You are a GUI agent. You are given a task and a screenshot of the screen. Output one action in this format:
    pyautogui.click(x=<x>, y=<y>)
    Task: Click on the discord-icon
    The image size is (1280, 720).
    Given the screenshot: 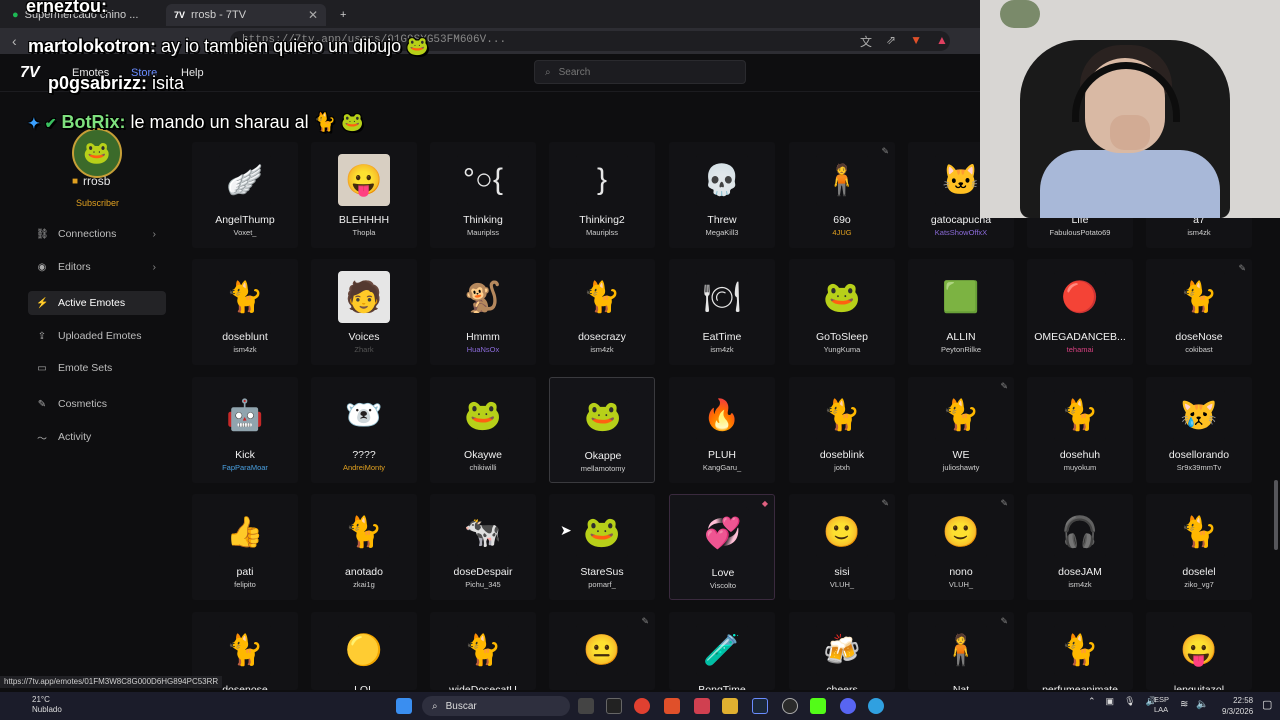 What is the action you would take?
    pyautogui.click(x=848, y=706)
    